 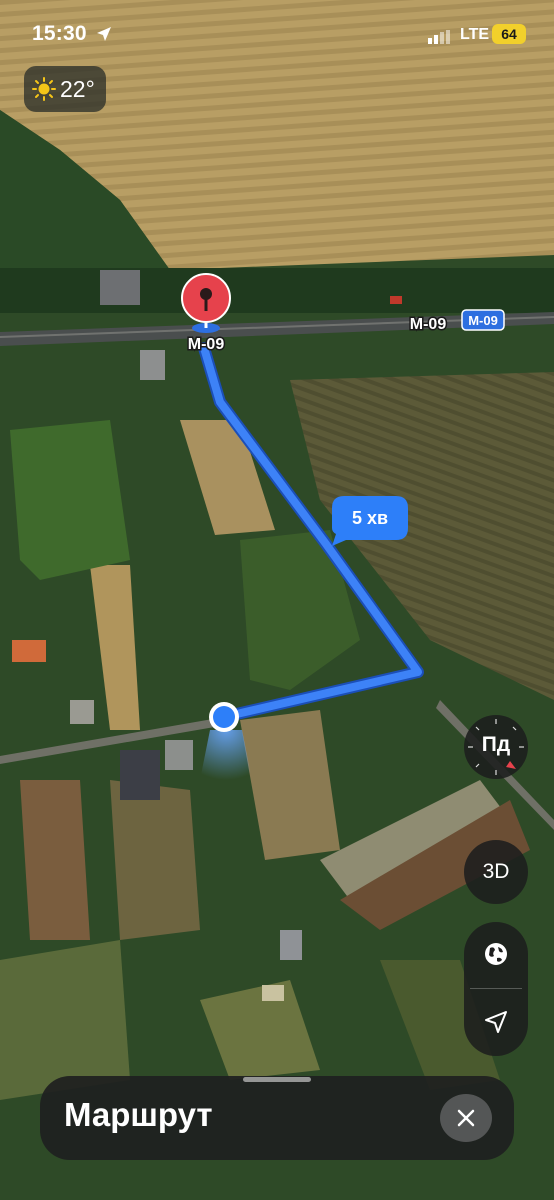 What do you see at coordinates (509, 34) in the screenshot?
I see `battery-indicator: 64` at bounding box center [509, 34].